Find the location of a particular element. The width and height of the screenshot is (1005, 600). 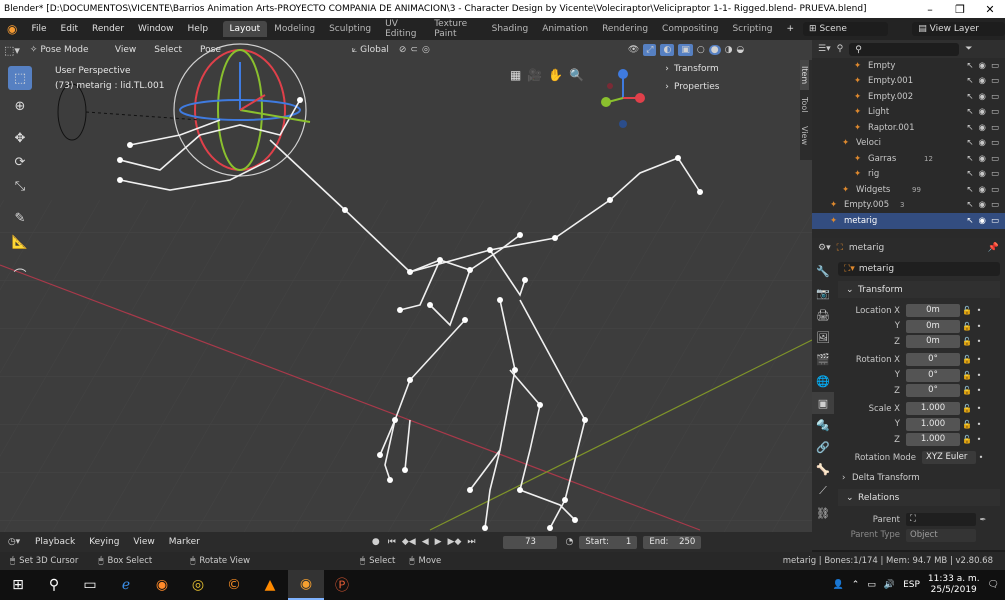

menu-keying: Keying is located at coordinates (104, 542).